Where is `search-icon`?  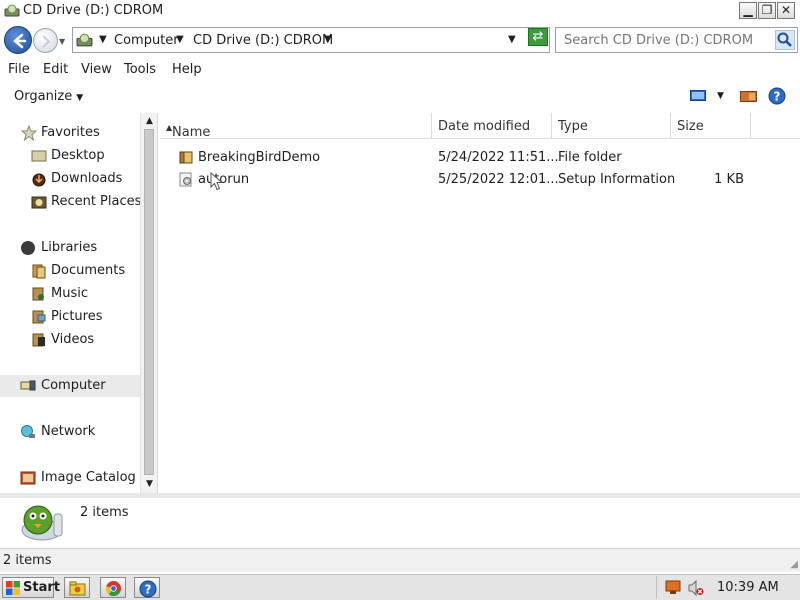 search-icon is located at coordinates (785, 40).